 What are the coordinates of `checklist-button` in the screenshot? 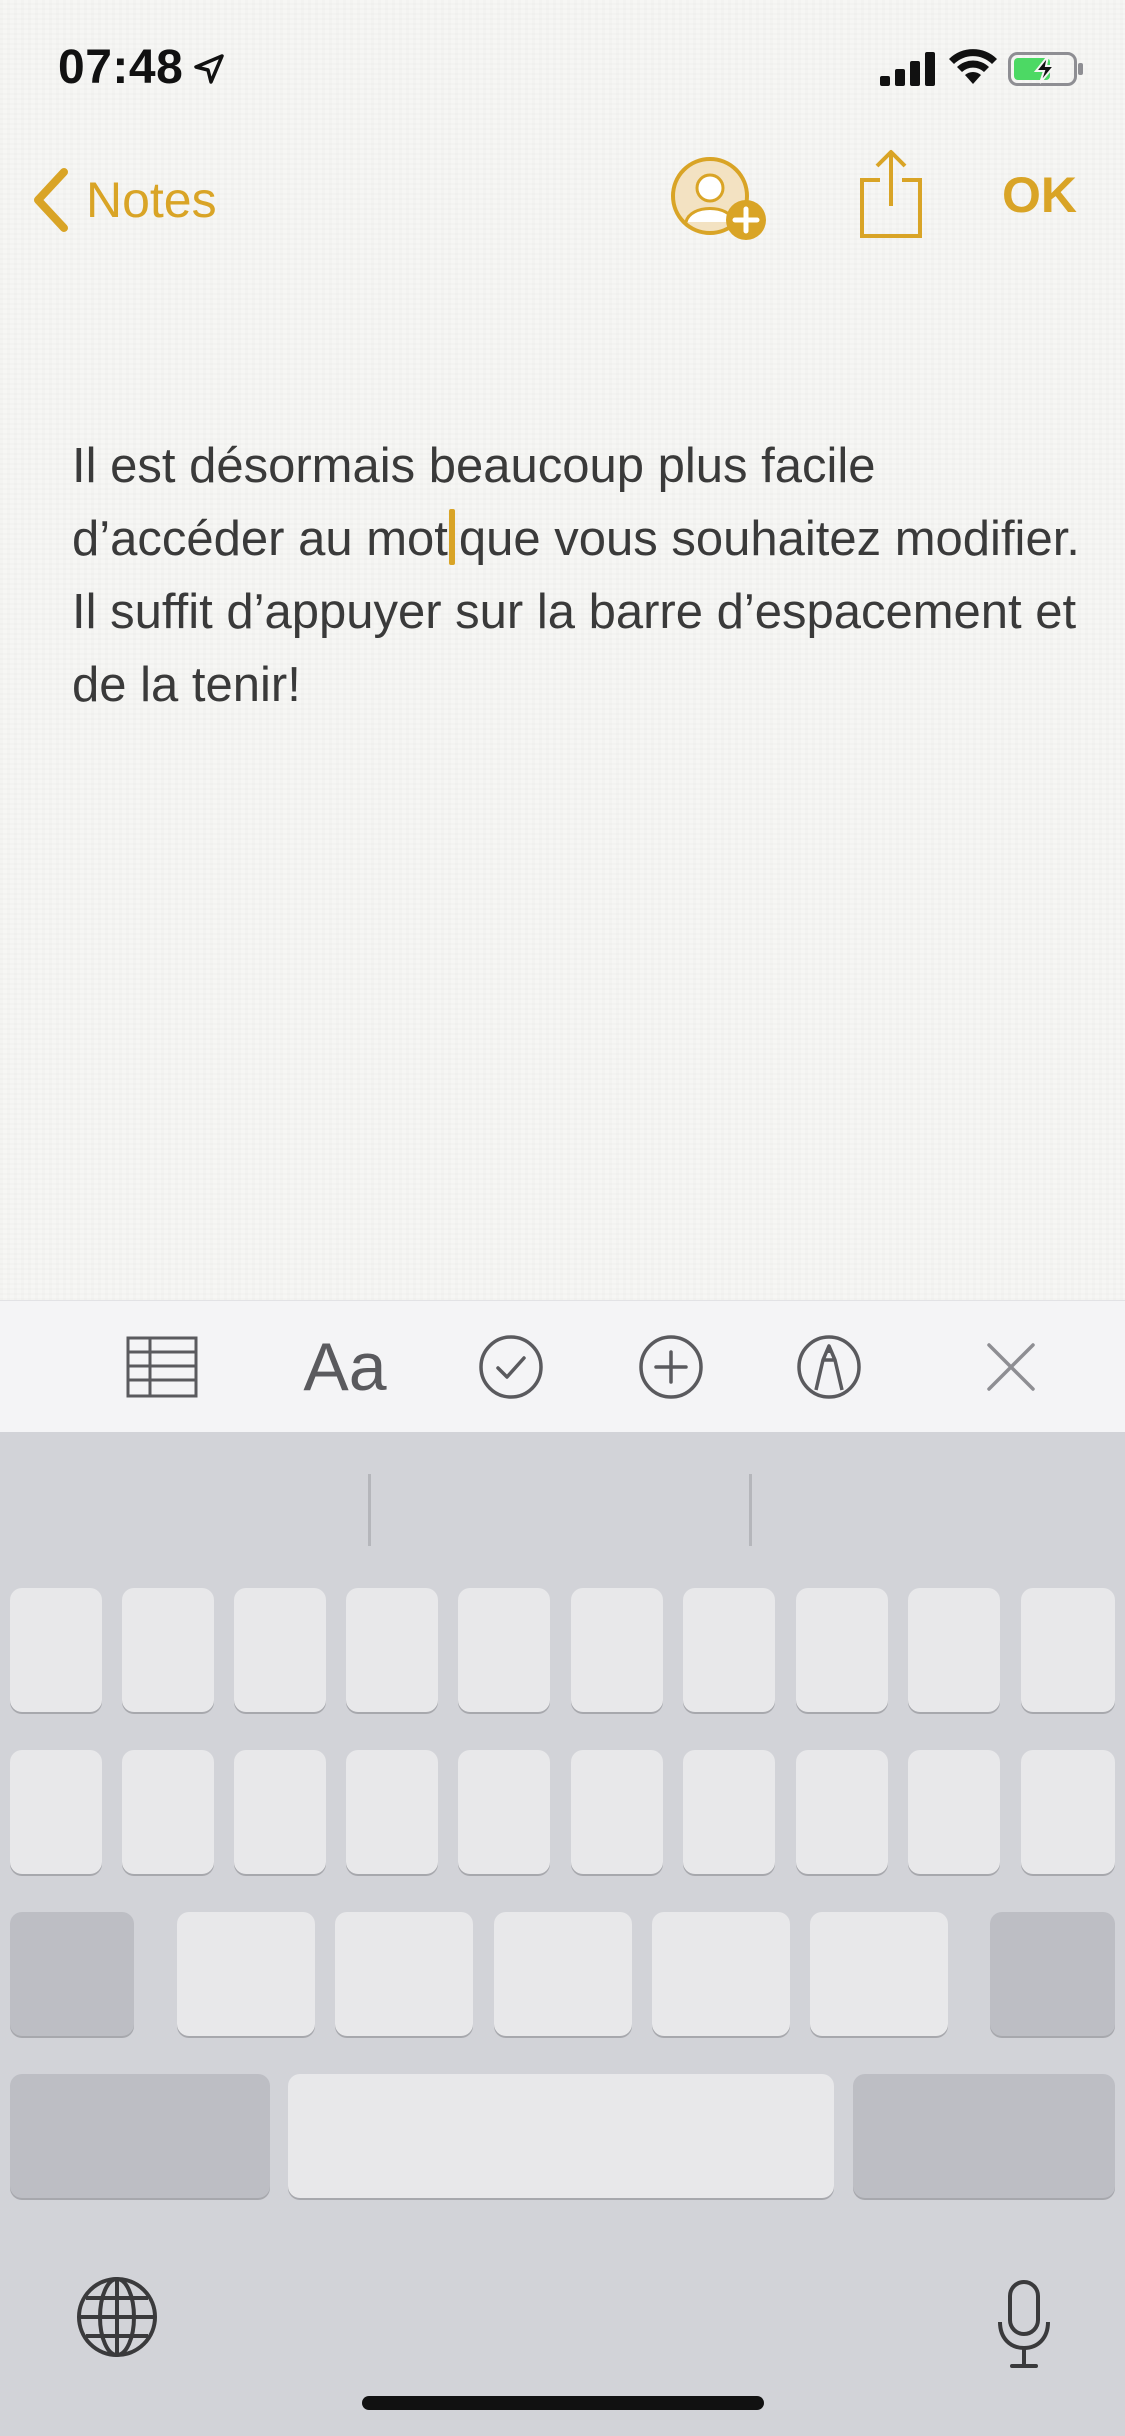 It's located at (511, 1367).